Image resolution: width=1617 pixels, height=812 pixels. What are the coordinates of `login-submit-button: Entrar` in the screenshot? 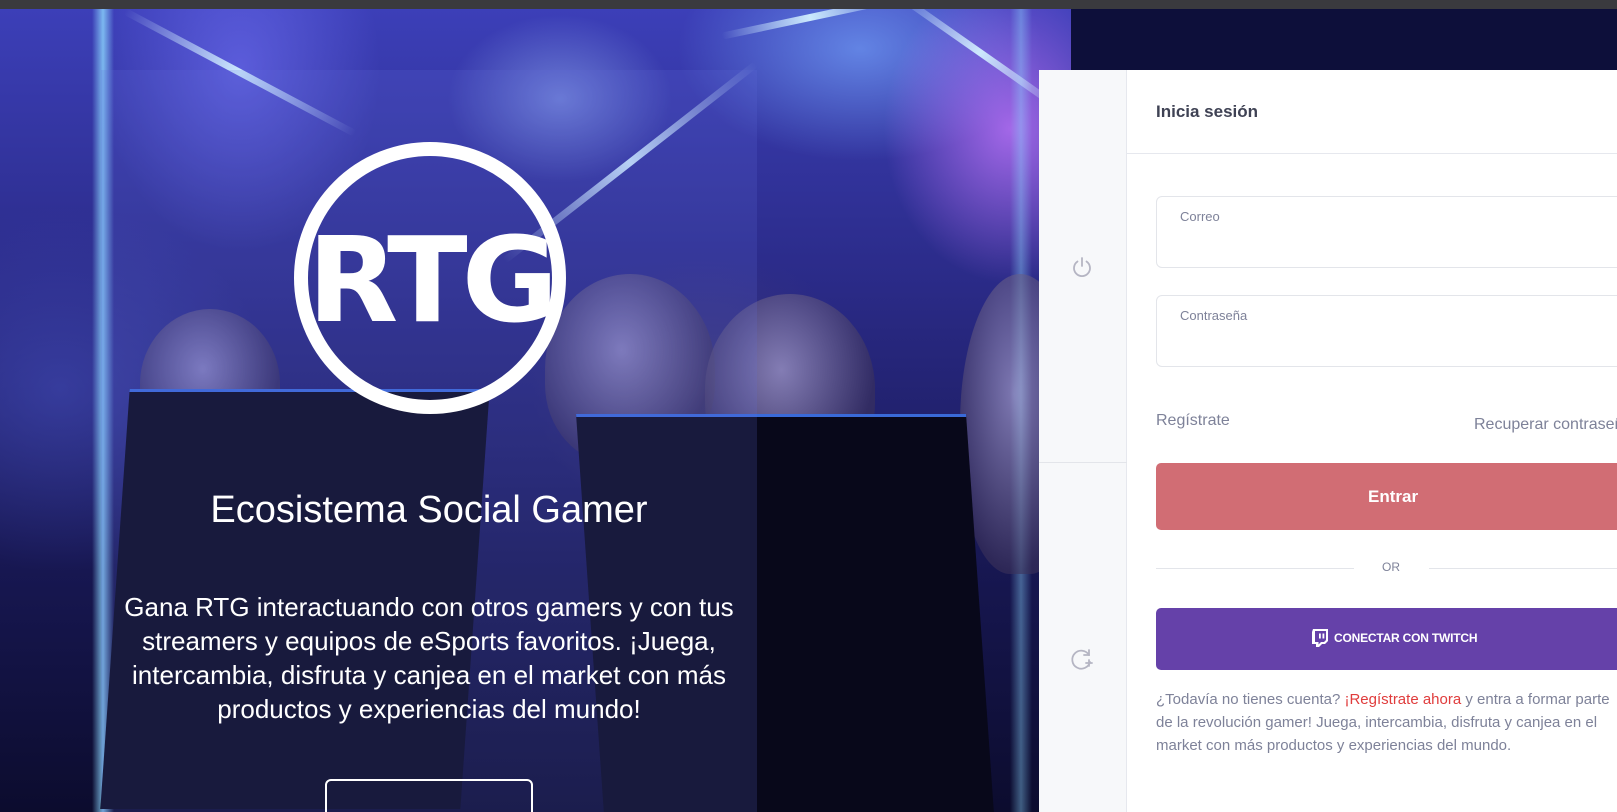 It's located at (1386, 496).